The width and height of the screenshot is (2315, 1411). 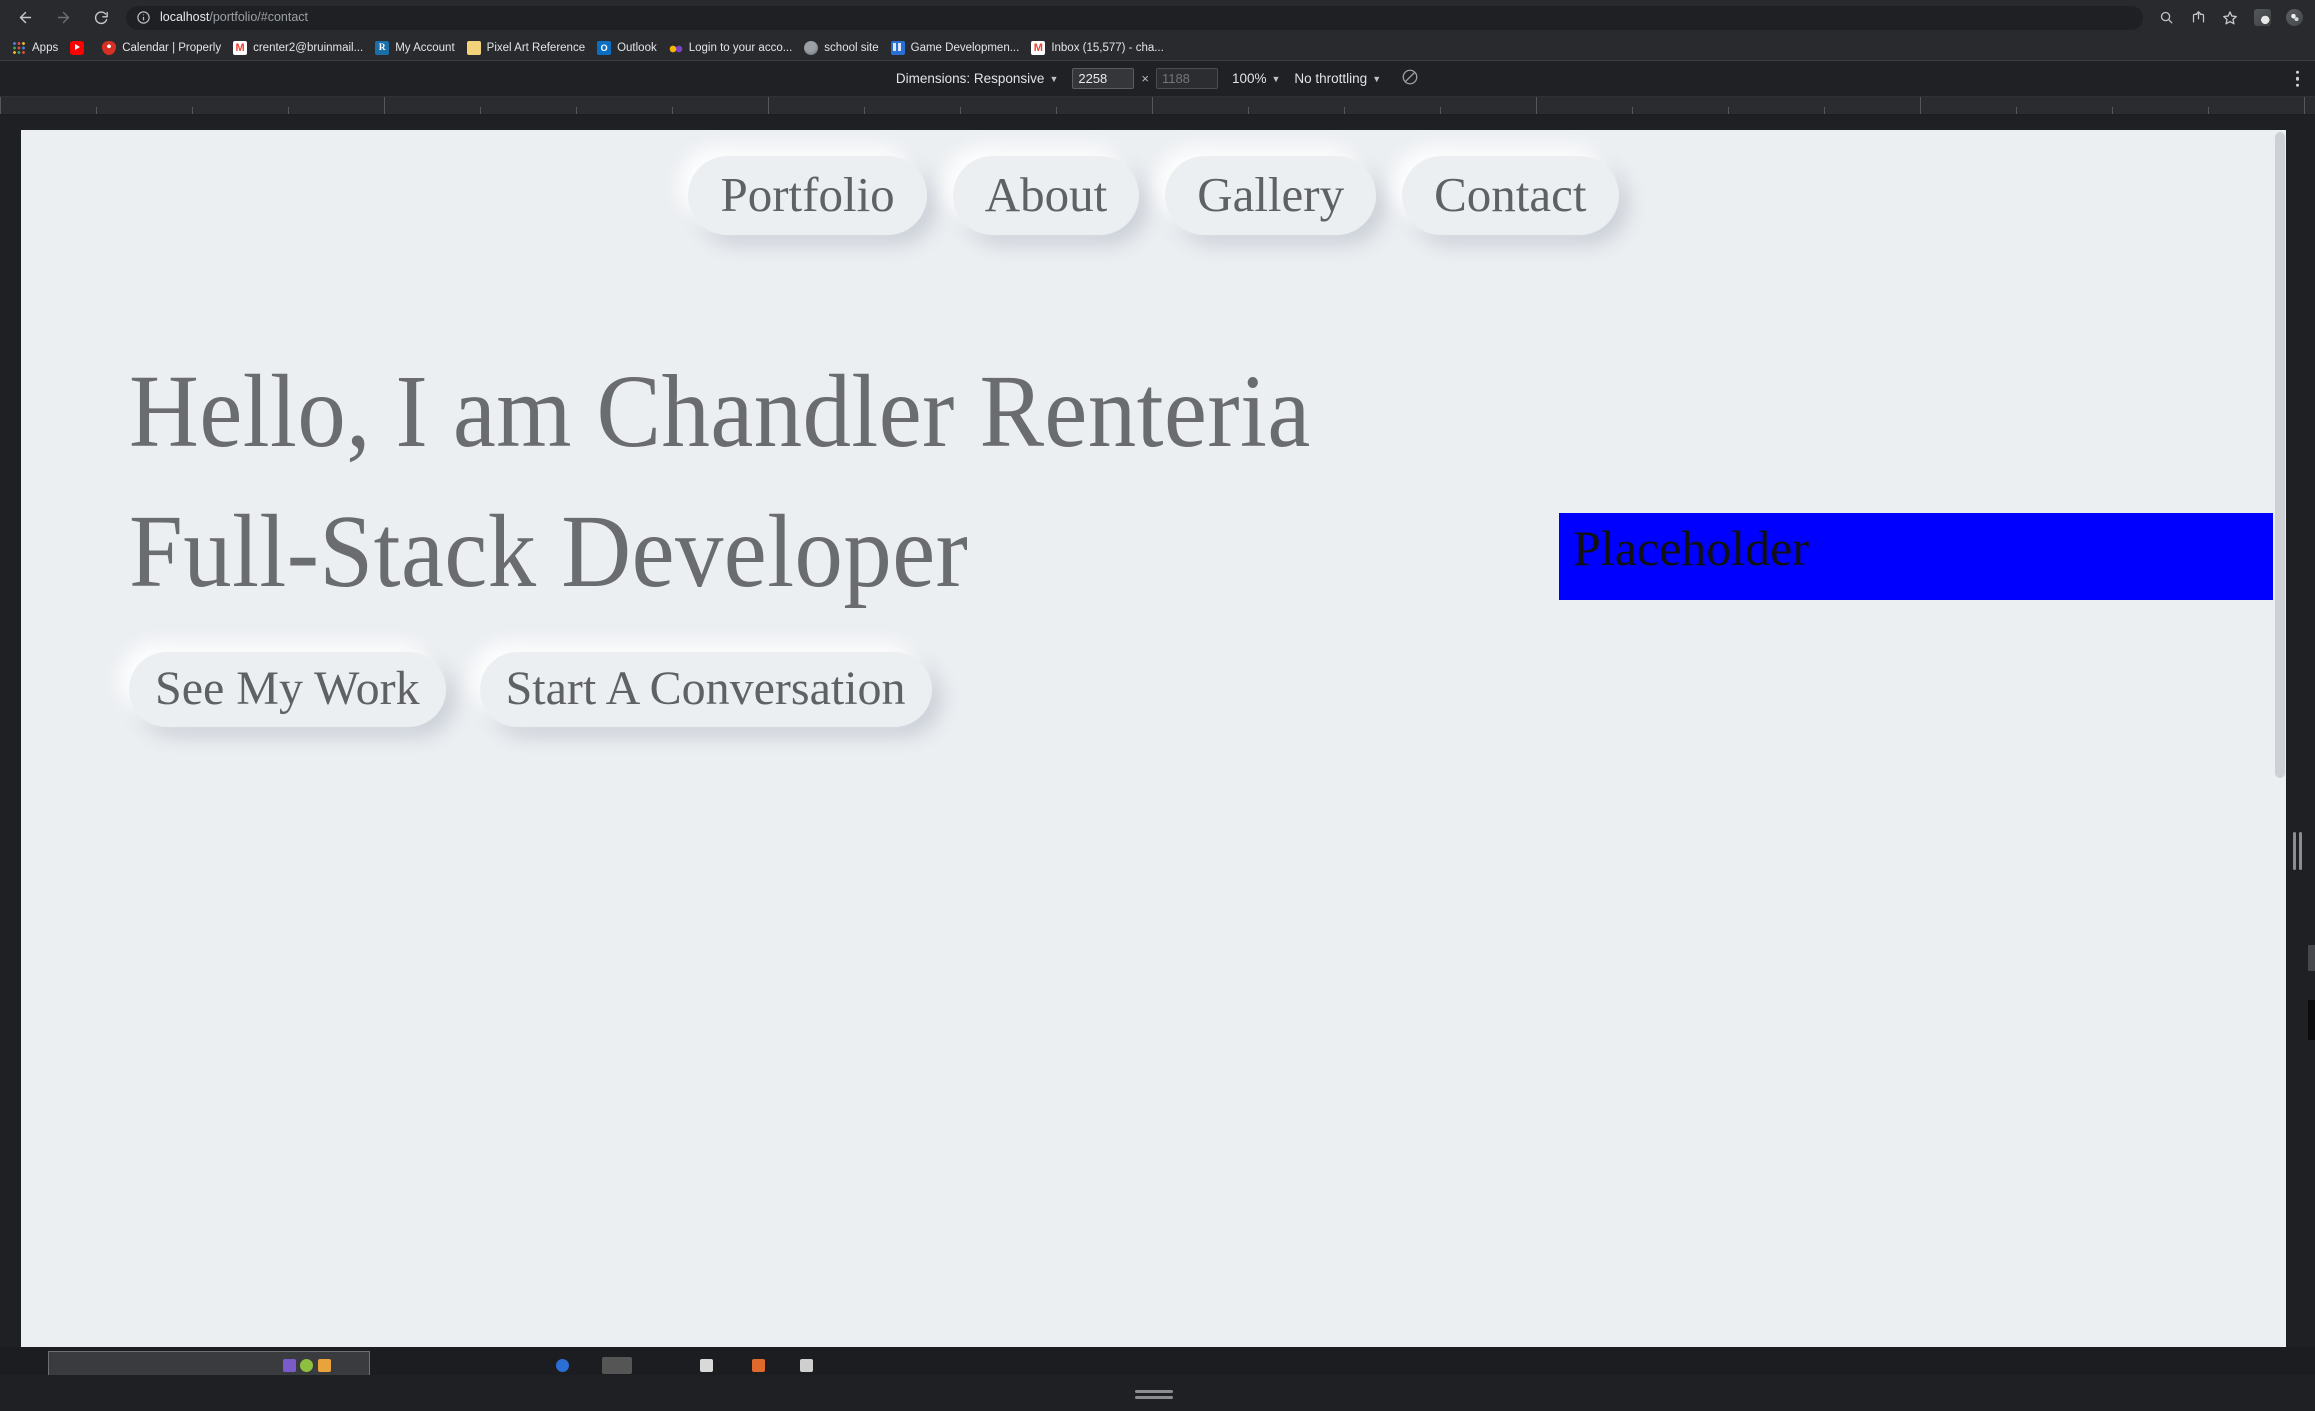 I want to click on bookmark-school-site: school site, so click(x=841, y=48).